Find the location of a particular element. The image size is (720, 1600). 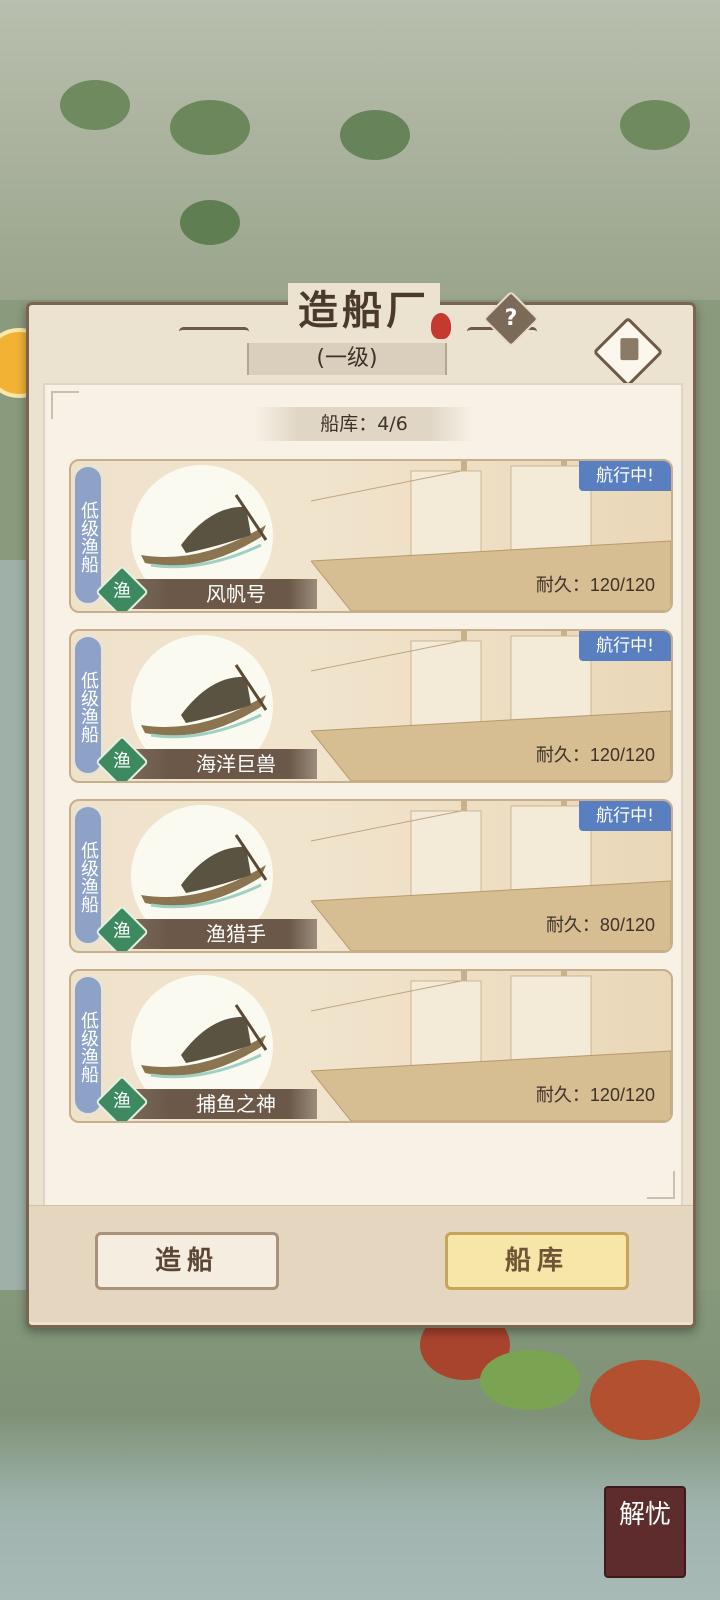

dock-capacity: 船库：4/6 is located at coordinates (364, 424).